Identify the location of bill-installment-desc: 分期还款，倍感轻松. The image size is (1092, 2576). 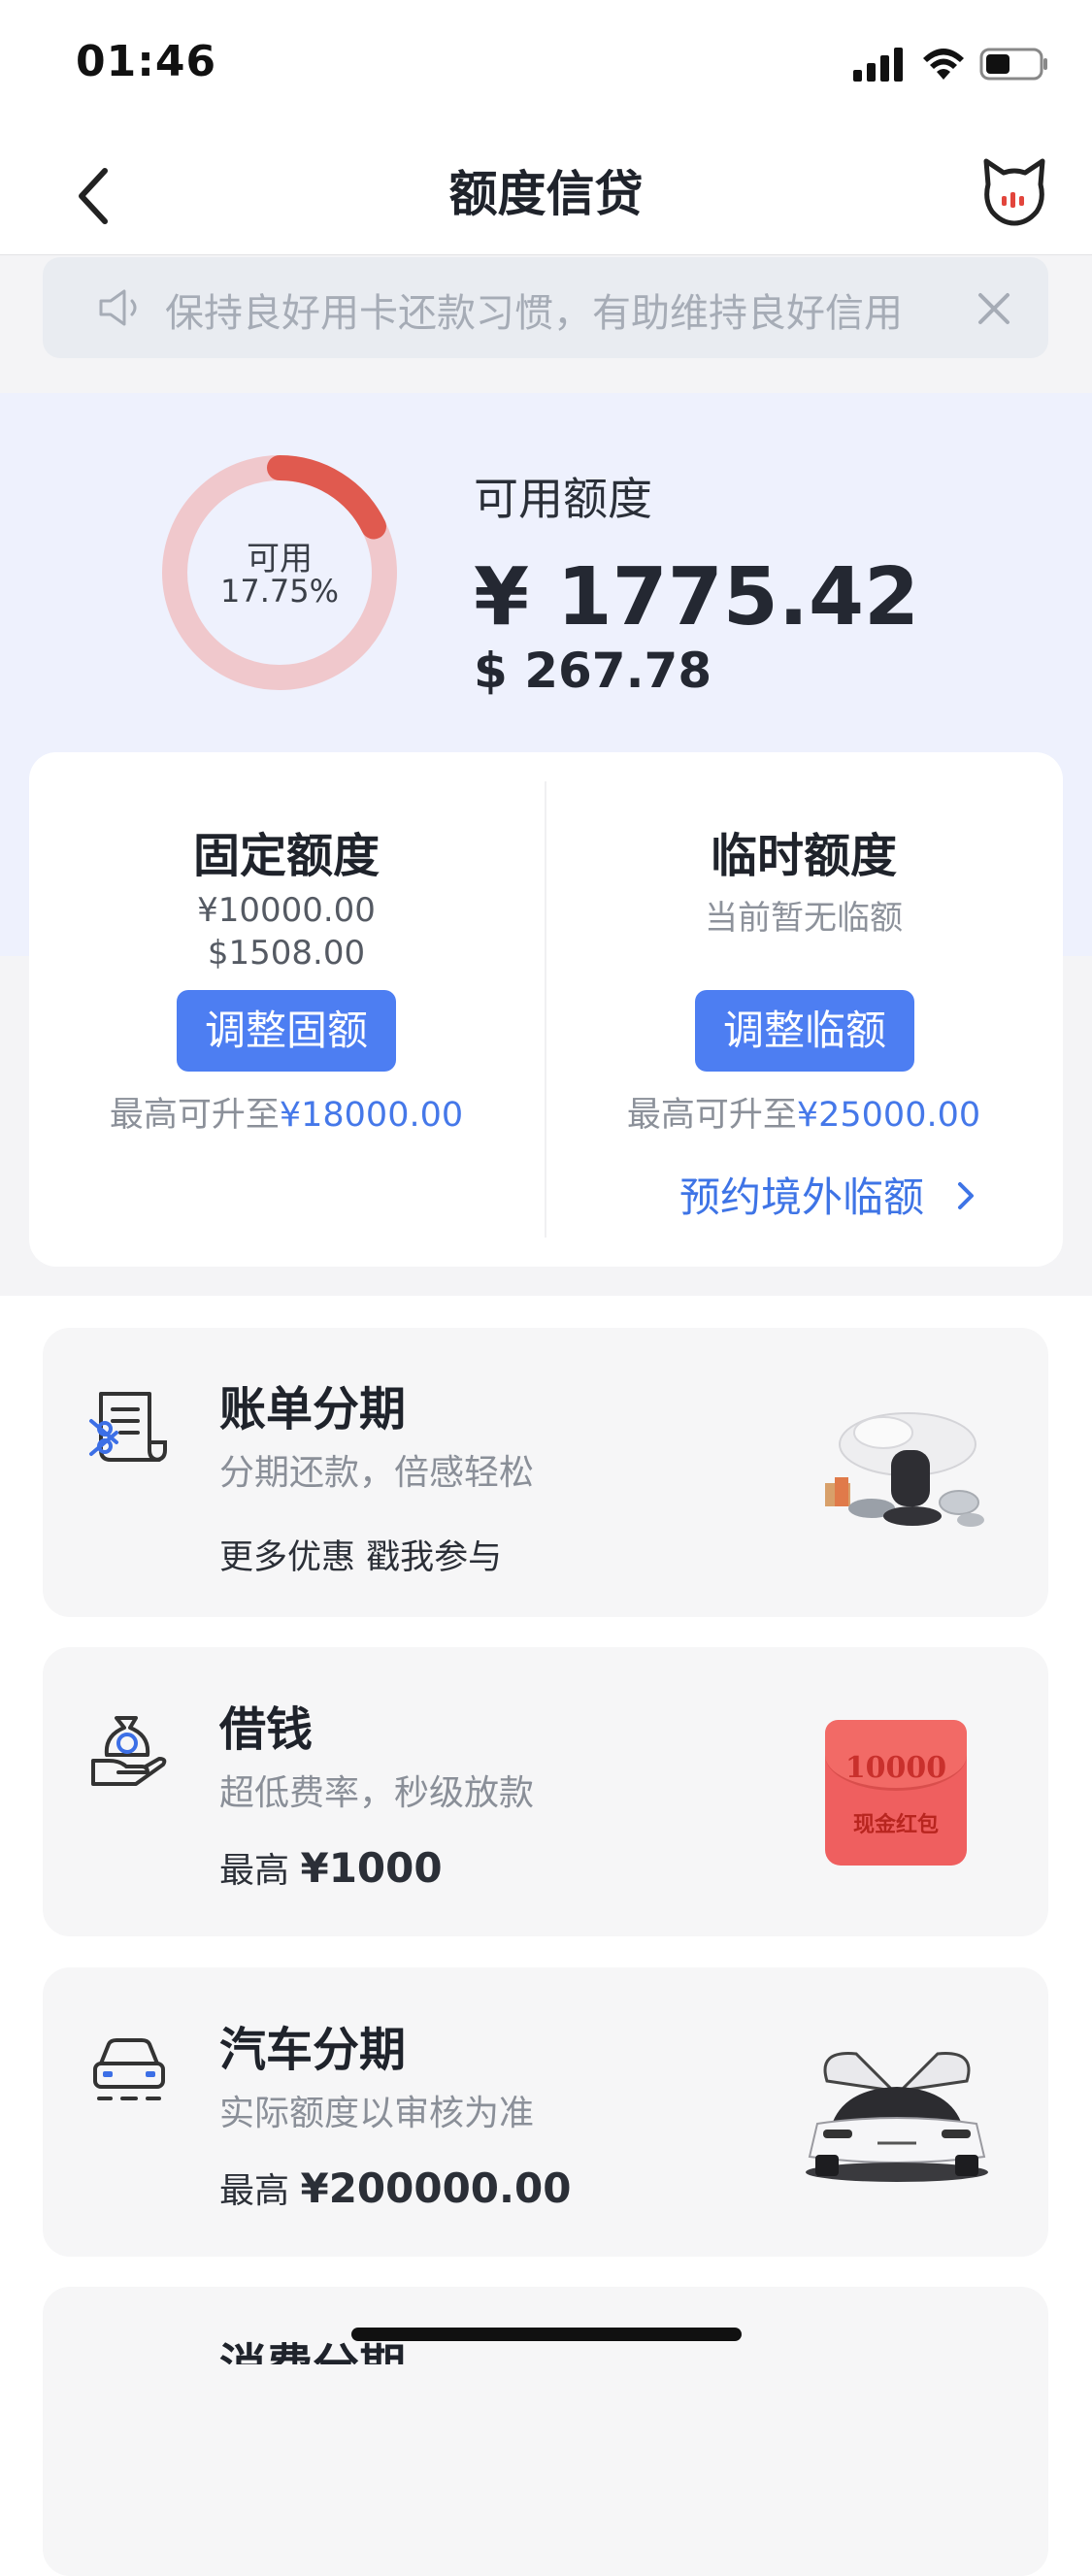
(377, 1473).